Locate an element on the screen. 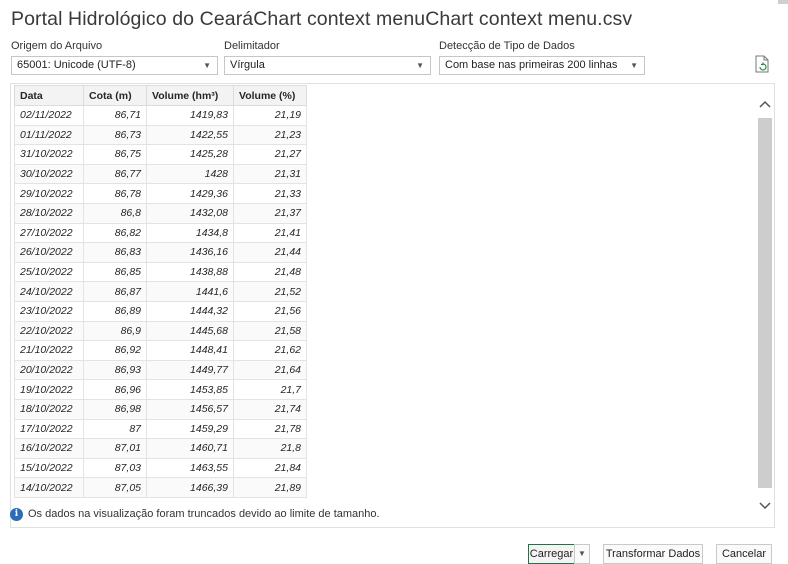  info-icon: i is located at coordinates (16, 514).